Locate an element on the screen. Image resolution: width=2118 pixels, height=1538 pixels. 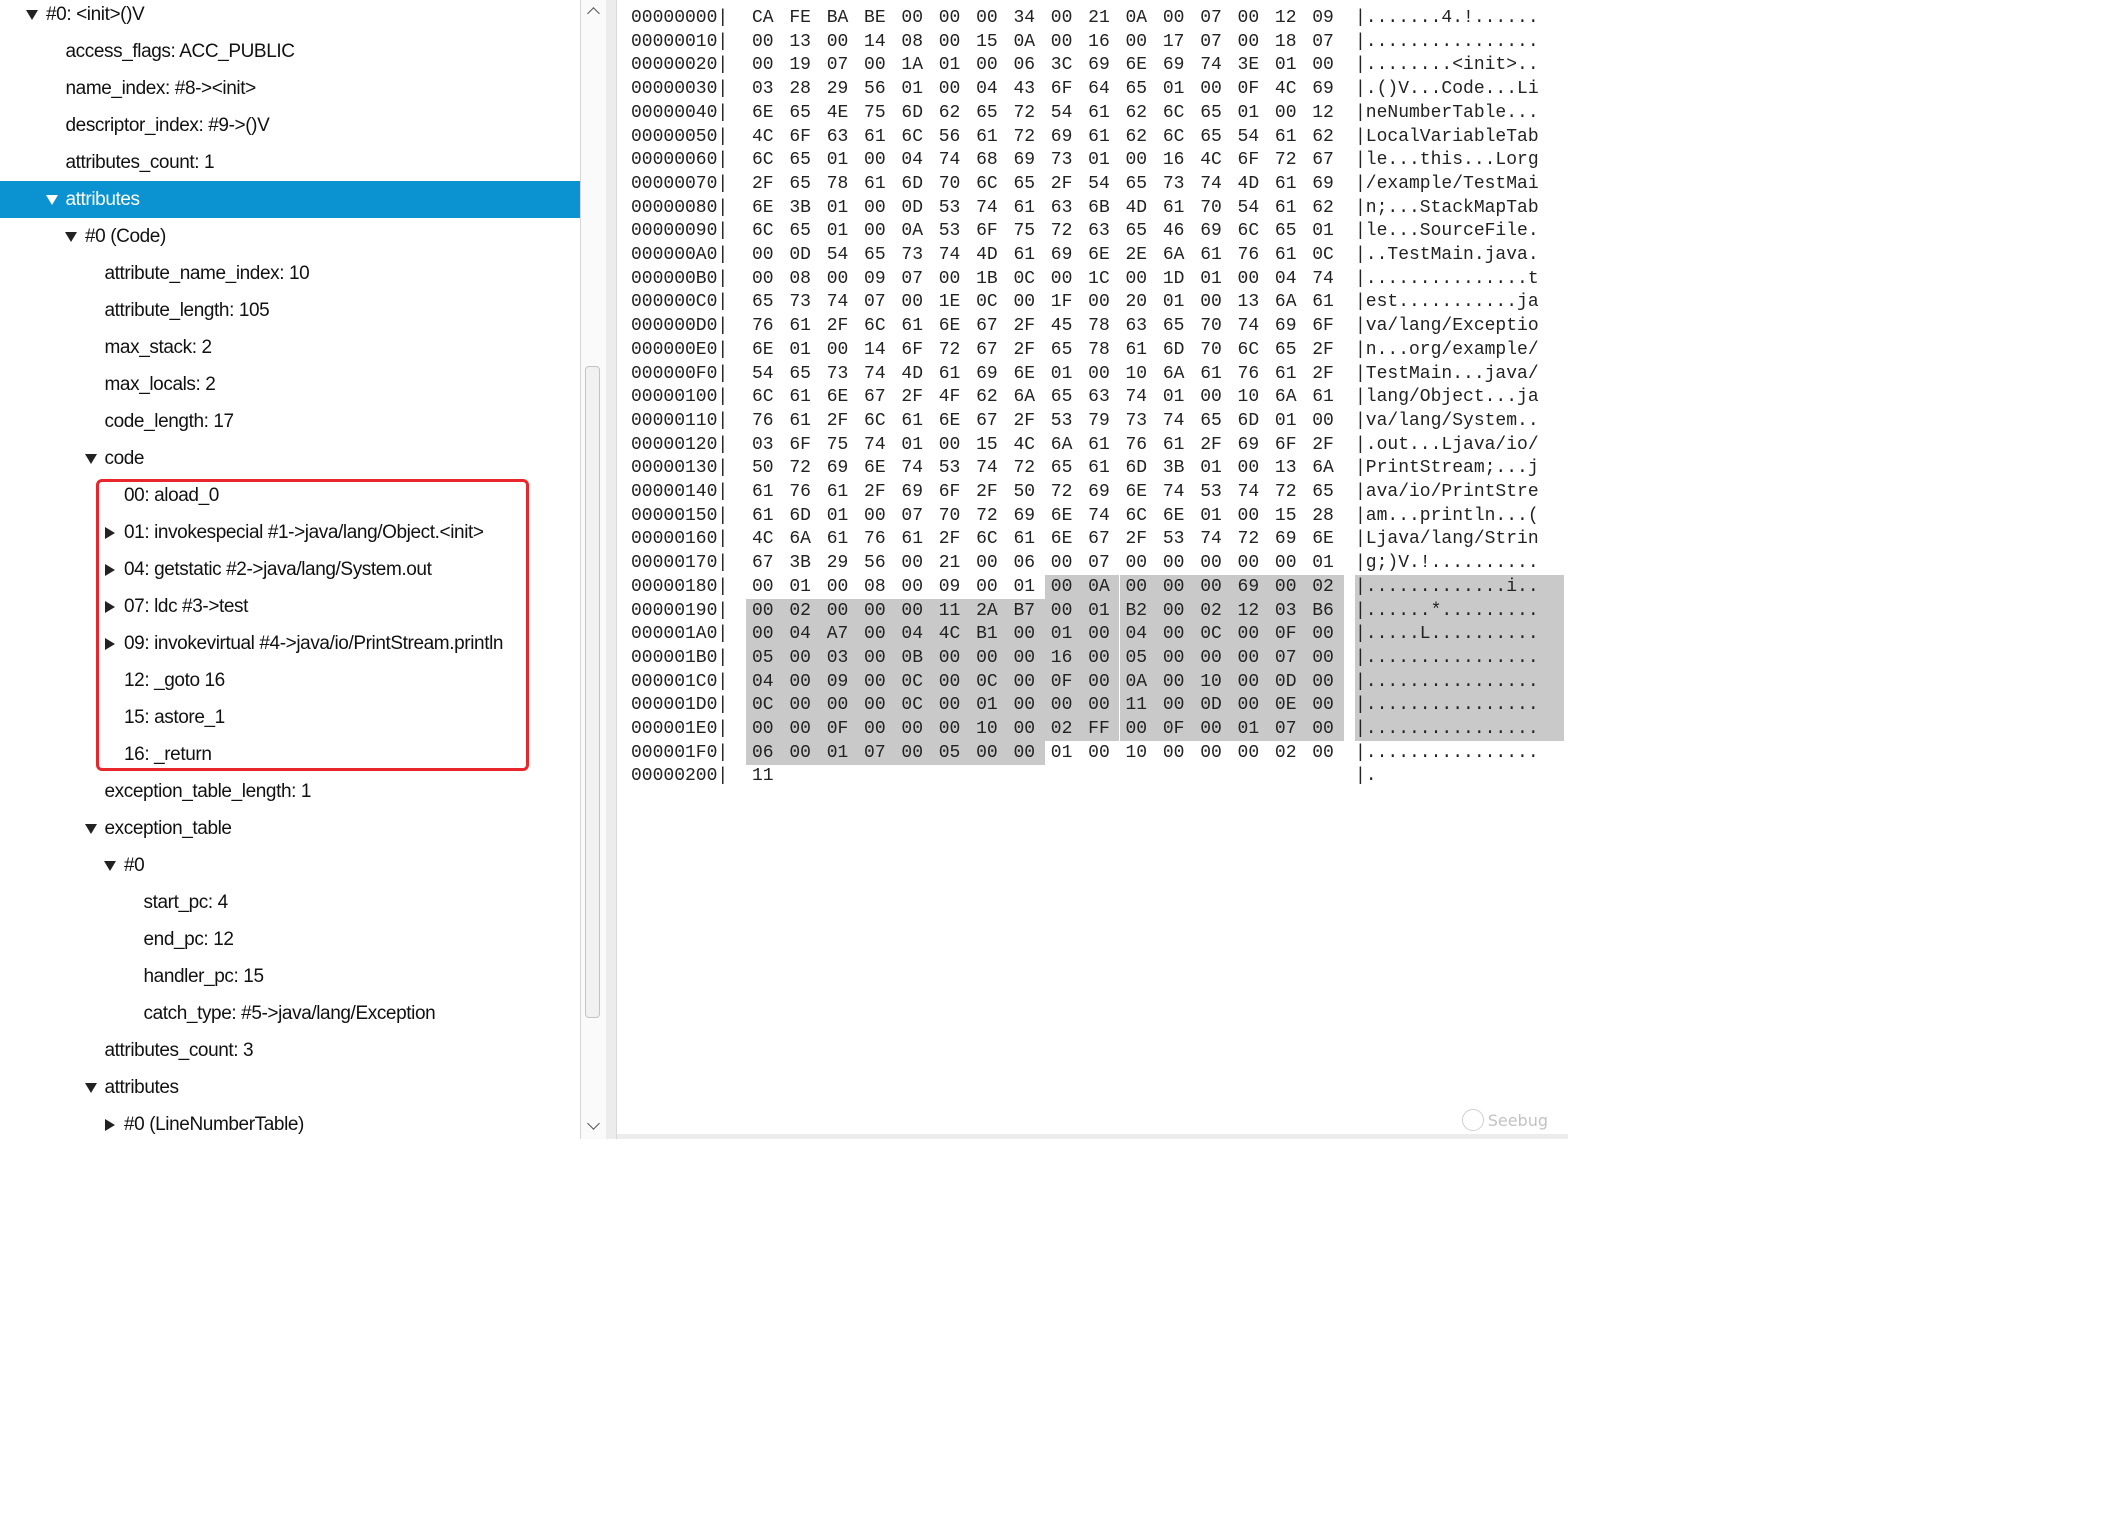
hex-byte: 28 is located at coordinates (1324, 516).